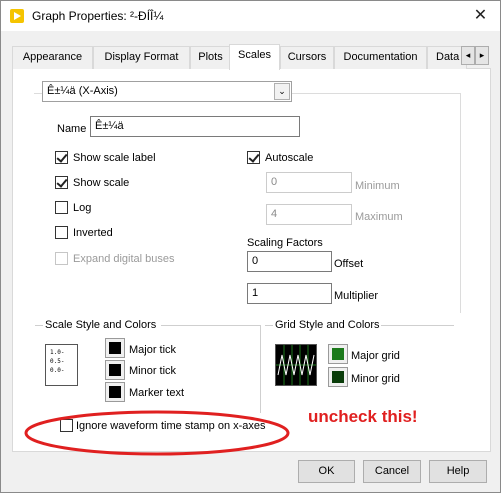 This screenshot has height=493, width=501. I want to click on title-bar: Graph Properties: ²-ÐÍÎ¼ ✕, so click(250, 16).